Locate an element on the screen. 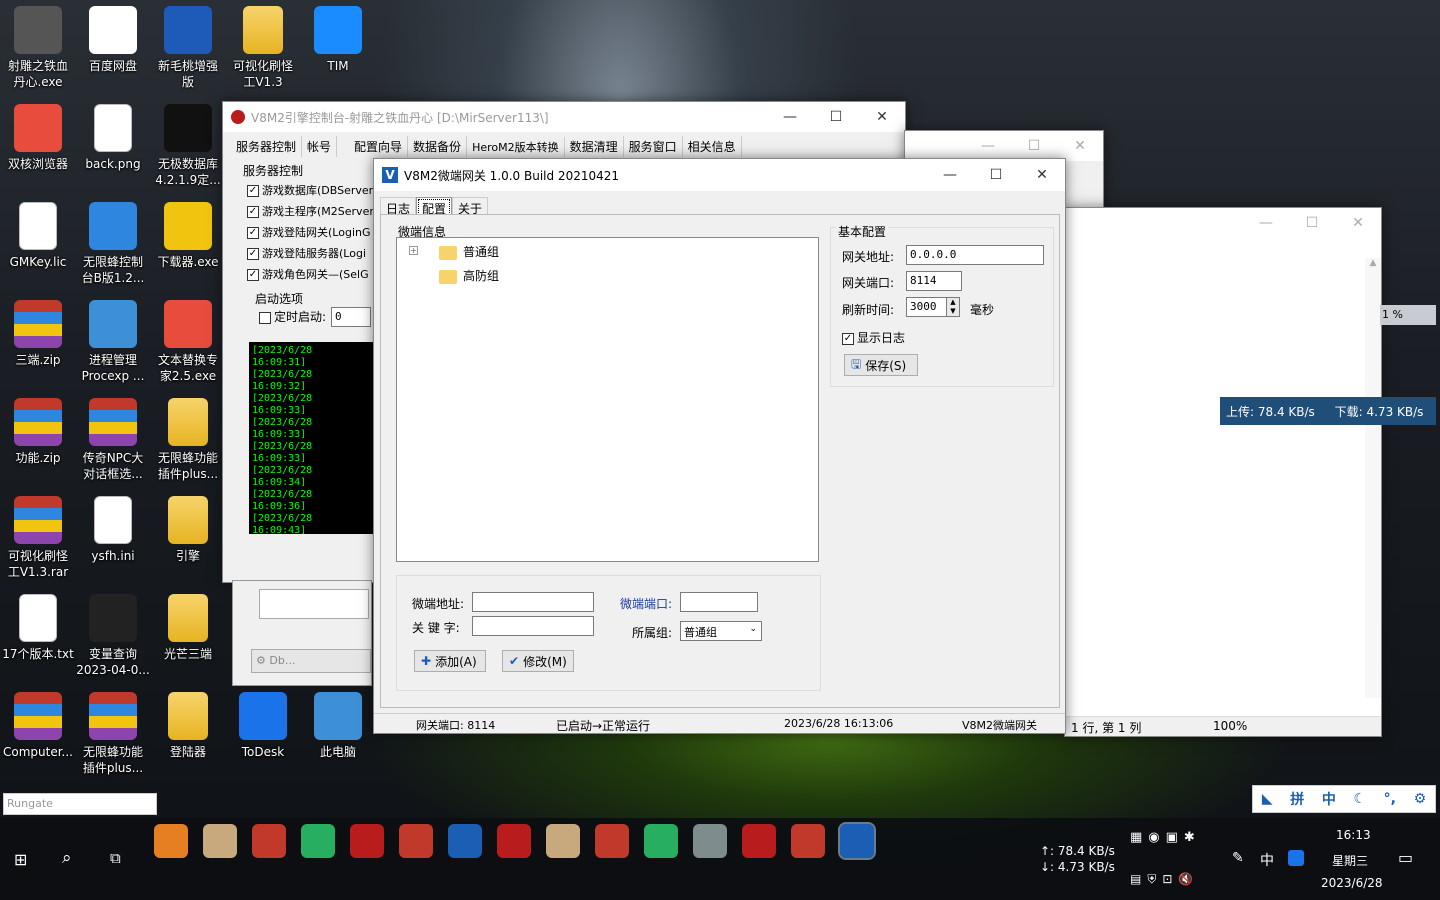 Image resolution: width=1440 pixels, height=900 pixels. notepad-window: — ☐ ✕ ▲ 1 行, 第 1 列 100% is located at coordinates (1223, 472).